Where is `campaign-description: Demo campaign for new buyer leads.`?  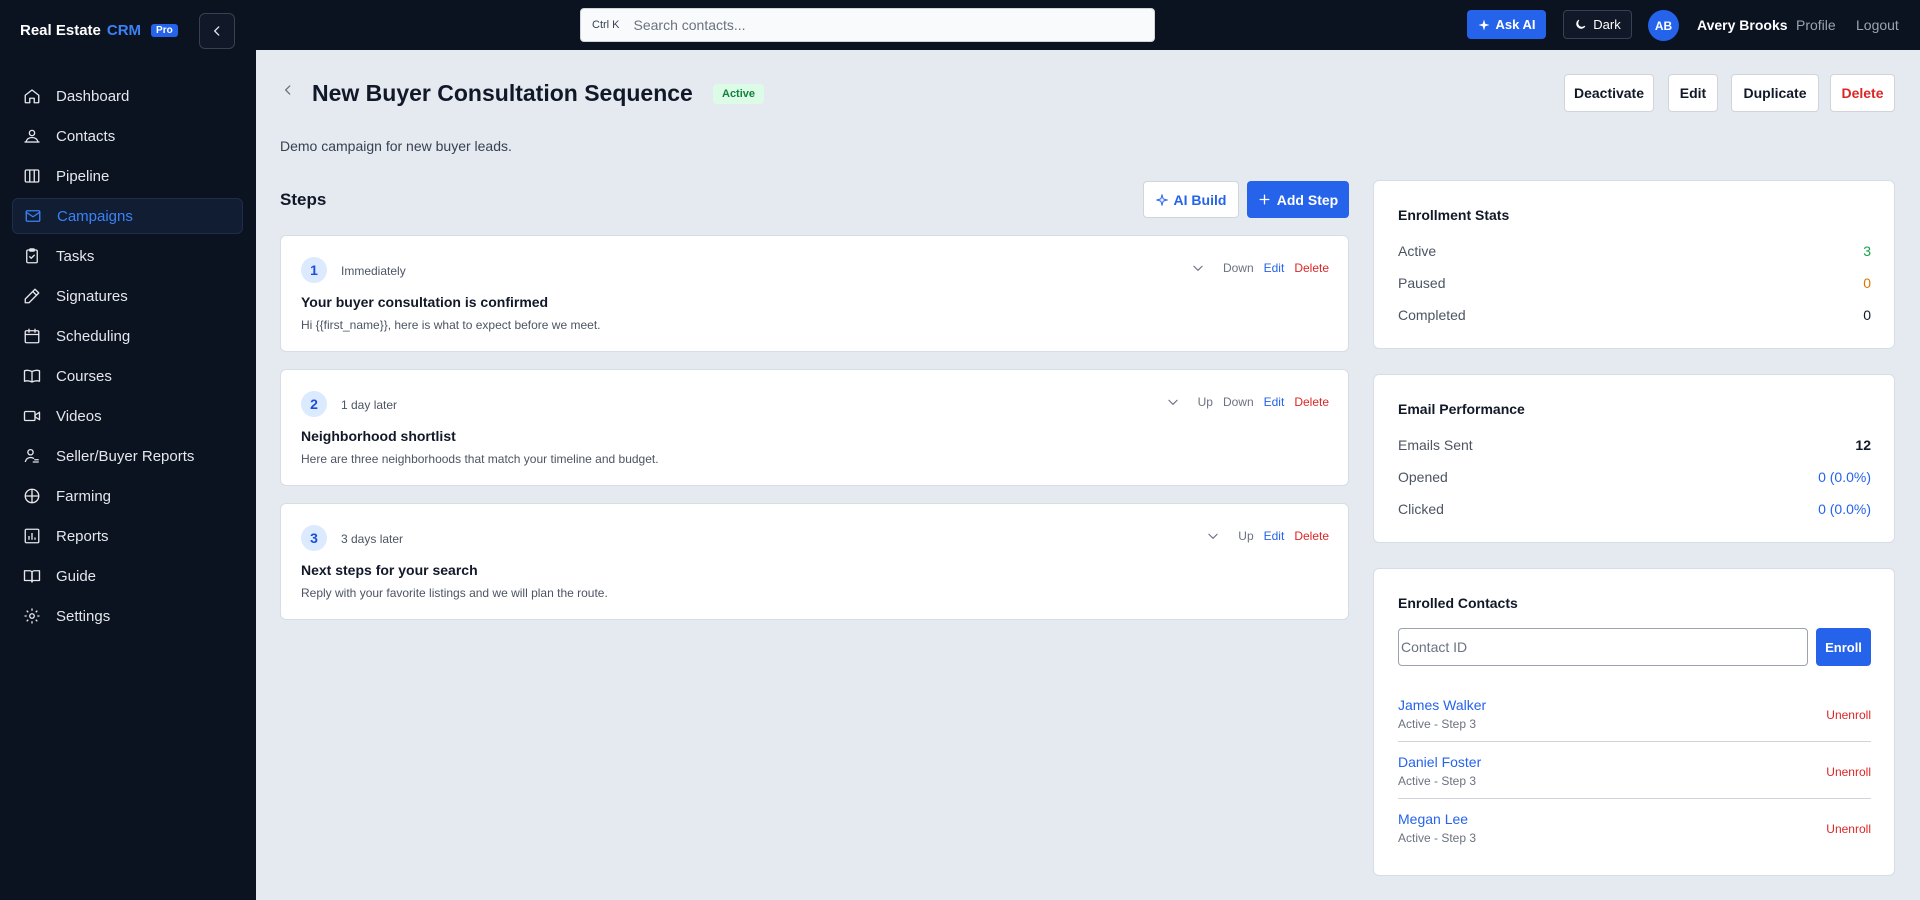 campaign-description: Demo campaign for new buyer leads. is located at coordinates (396, 146).